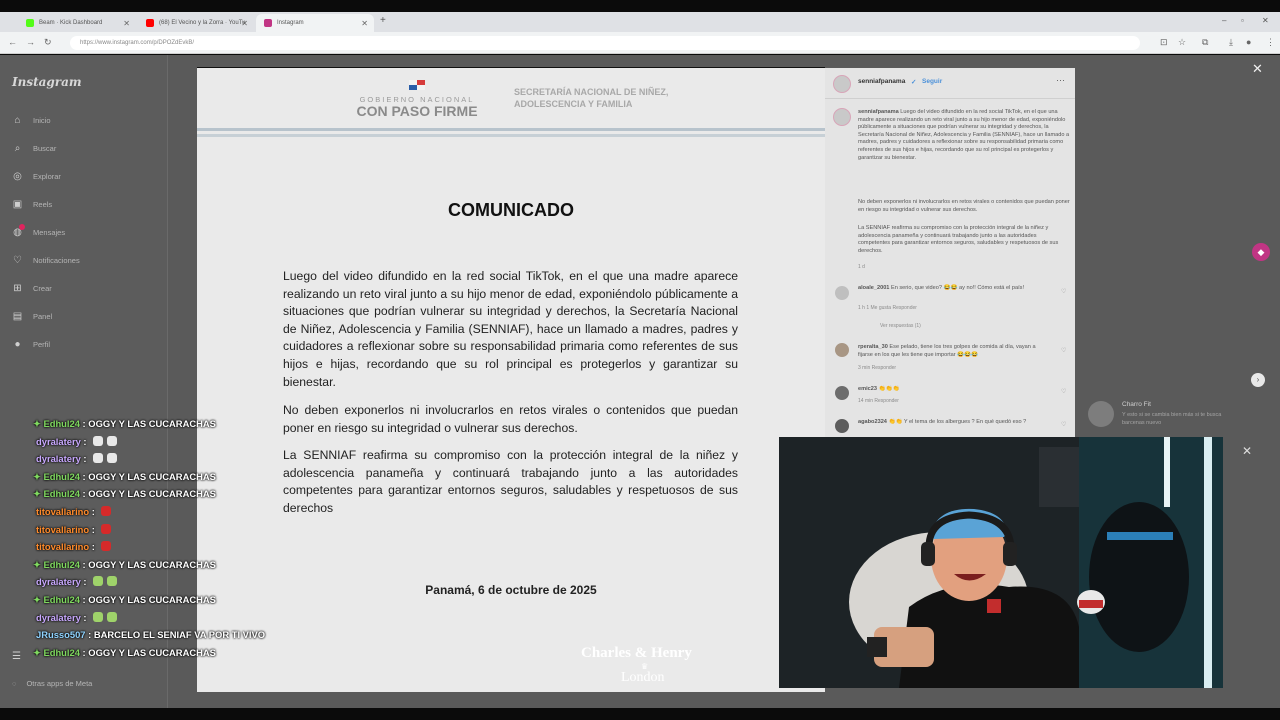 This screenshot has height=720, width=1280. Describe the element at coordinates (900, 326) in the screenshot. I see `view-replies-link: Ver respuestas (1)` at that location.